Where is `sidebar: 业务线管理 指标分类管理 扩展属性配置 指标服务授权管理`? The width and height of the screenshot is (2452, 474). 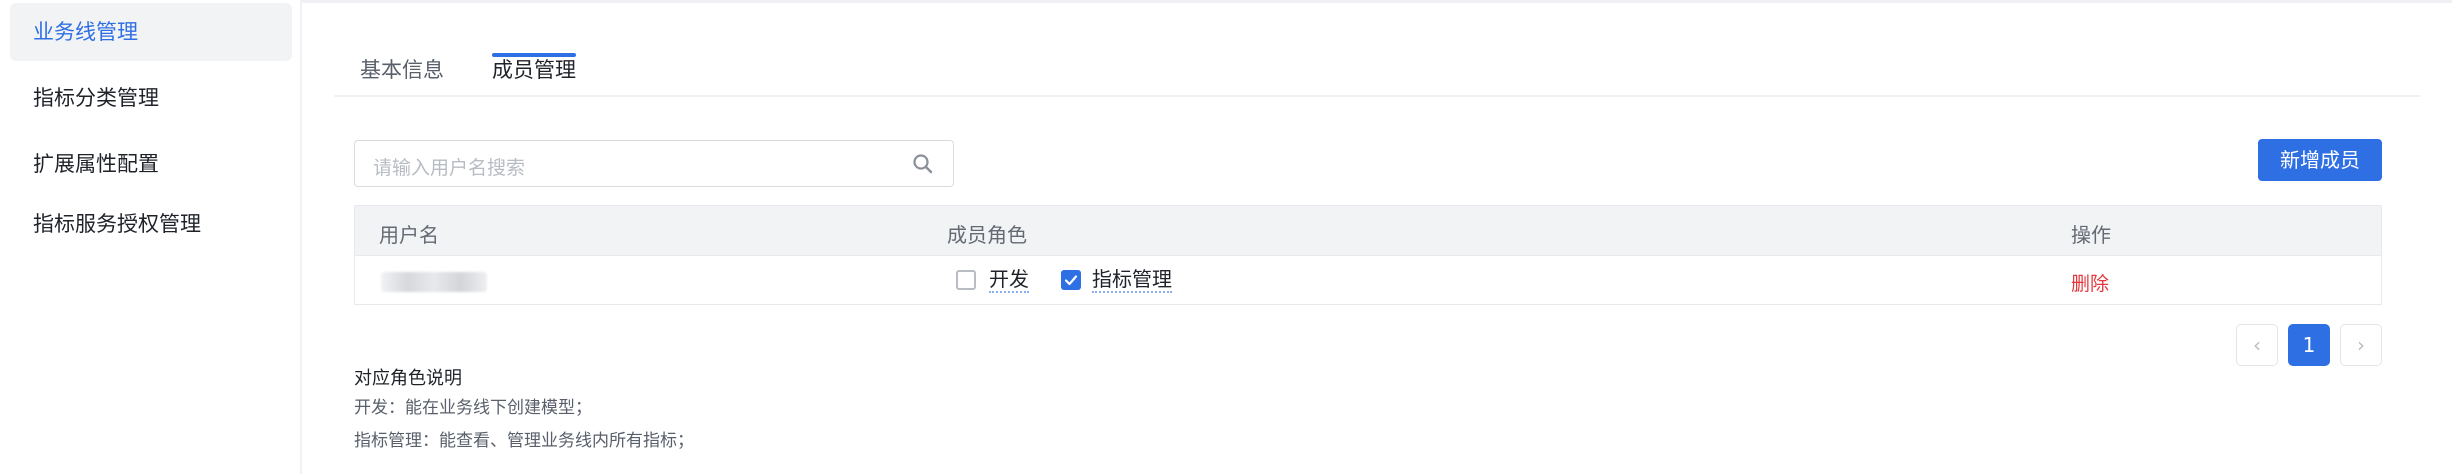 sidebar: 业务线管理 指标分类管理 扩展属性配置 指标服务授权管理 is located at coordinates (151, 237).